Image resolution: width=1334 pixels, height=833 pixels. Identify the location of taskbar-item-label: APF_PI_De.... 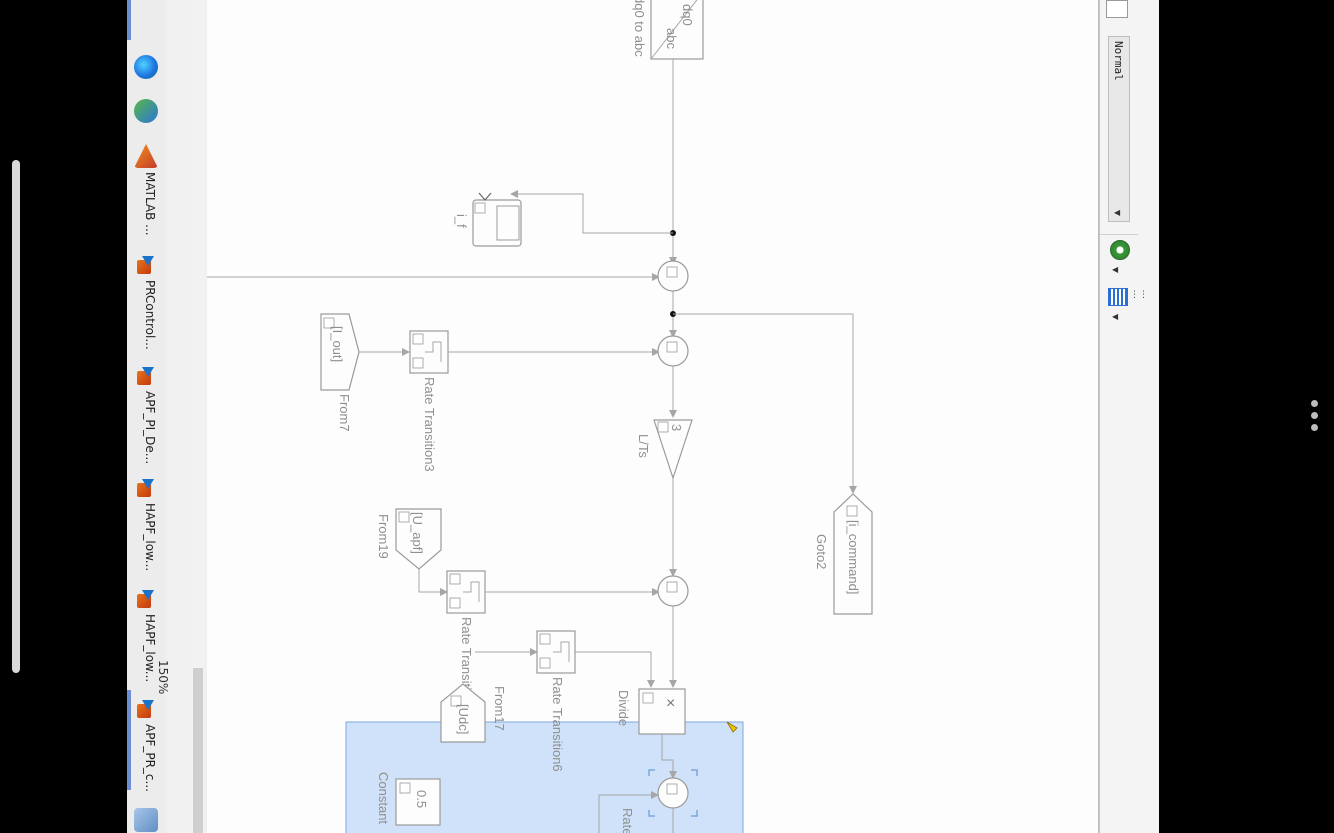
(150, 428).